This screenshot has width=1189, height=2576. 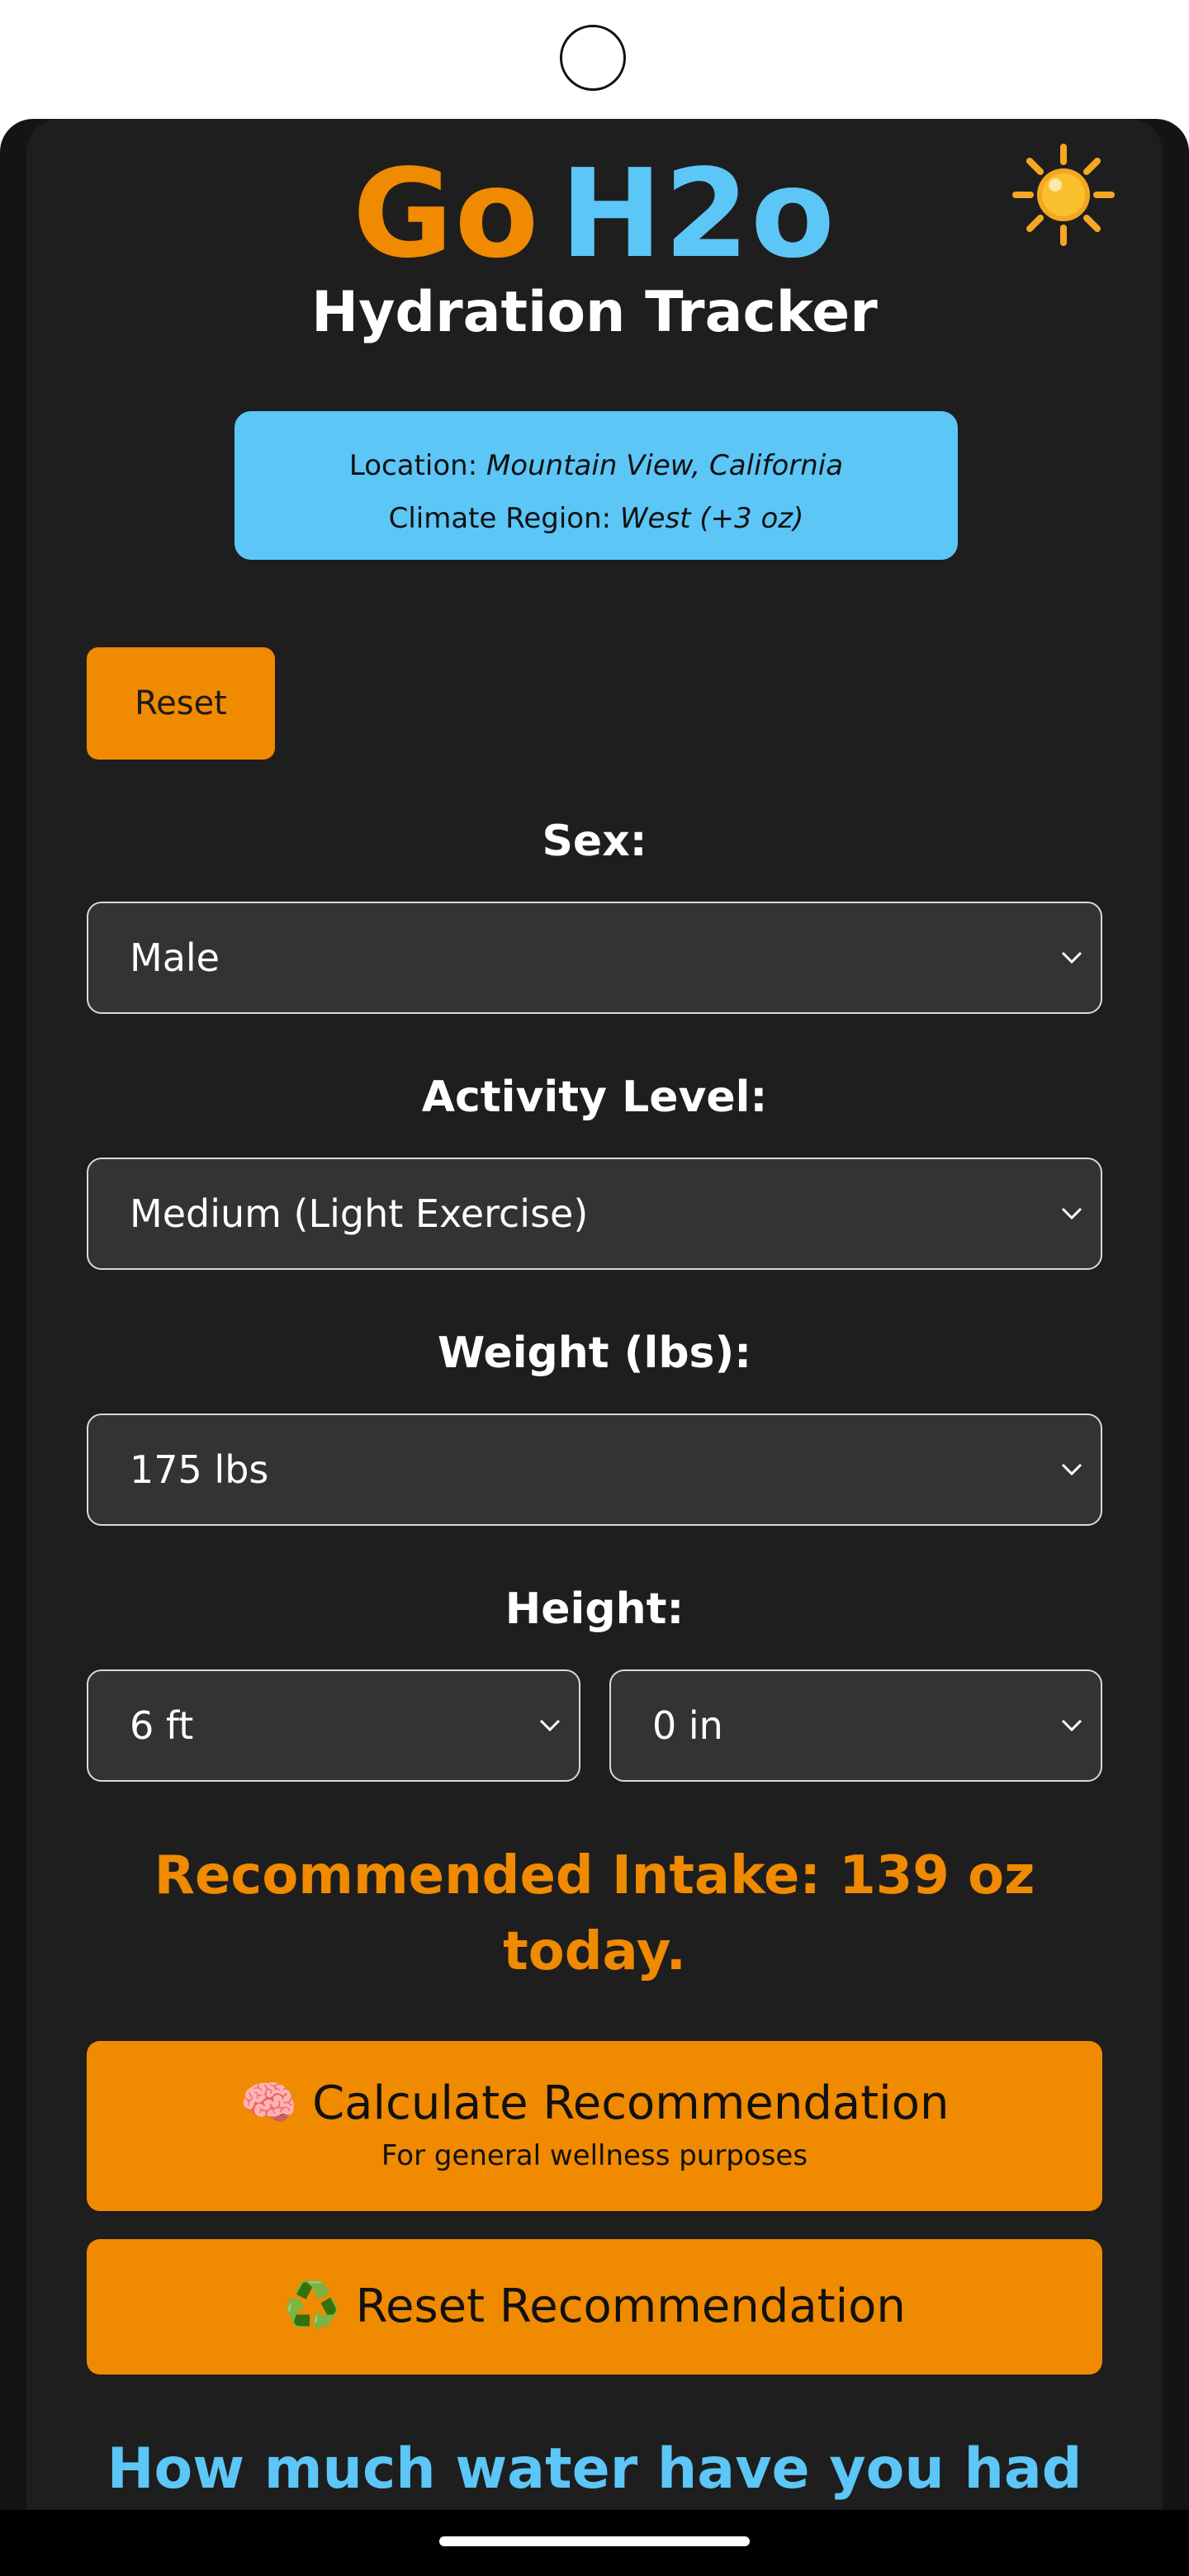 What do you see at coordinates (594, 1609) in the screenshot?
I see `height-label: Height:` at bounding box center [594, 1609].